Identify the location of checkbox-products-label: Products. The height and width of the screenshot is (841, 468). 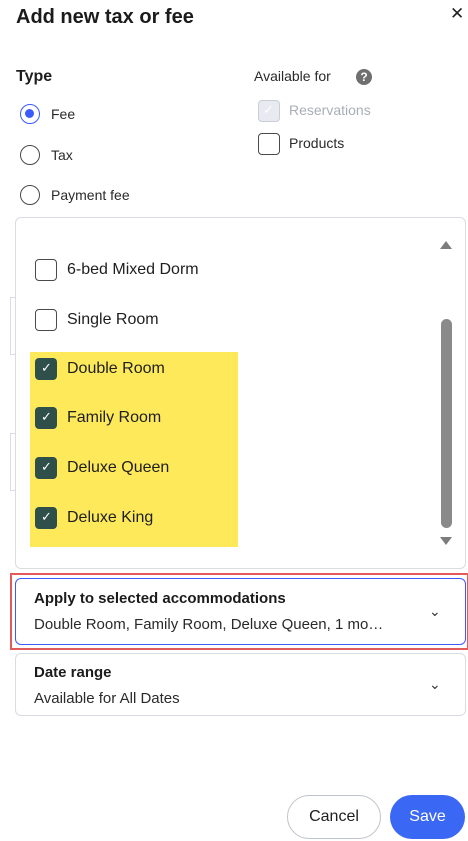
(316, 143).